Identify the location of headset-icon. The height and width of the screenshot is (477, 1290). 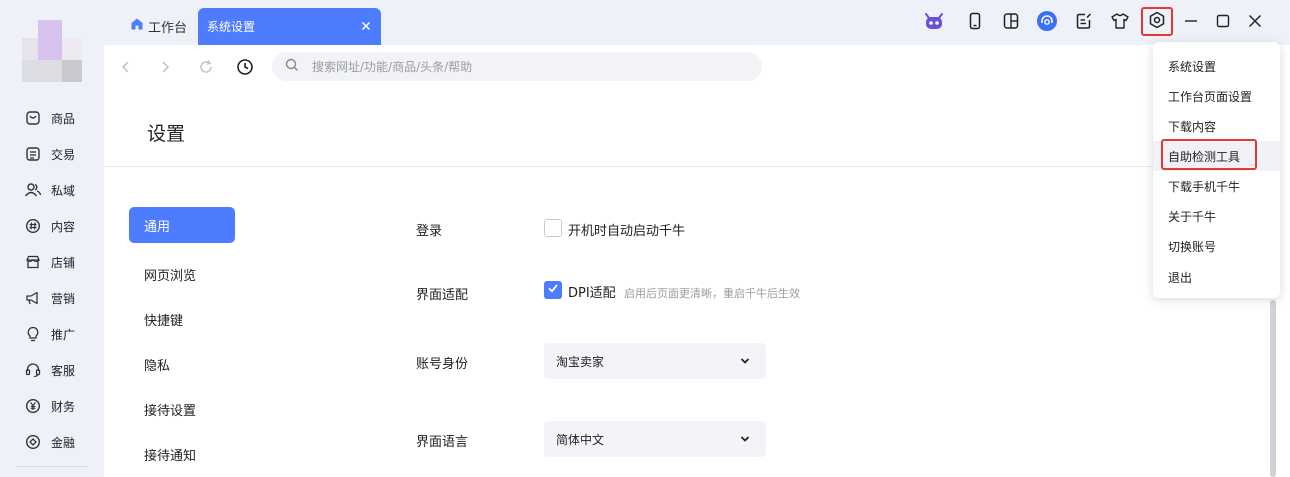
(33, 370).